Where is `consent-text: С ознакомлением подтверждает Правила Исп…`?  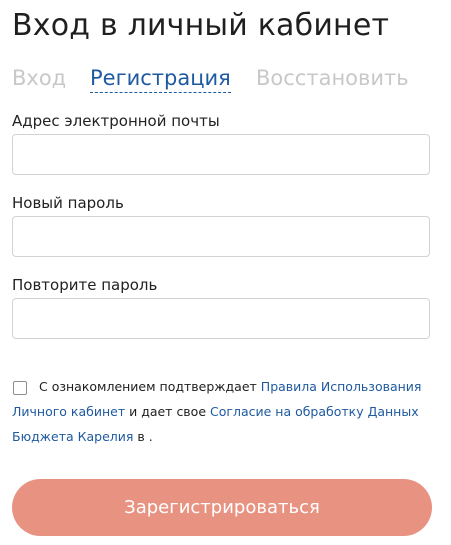
consent-text: С ознакомлением подтверждает Правила Исп… is located at coordinates (222, 411).